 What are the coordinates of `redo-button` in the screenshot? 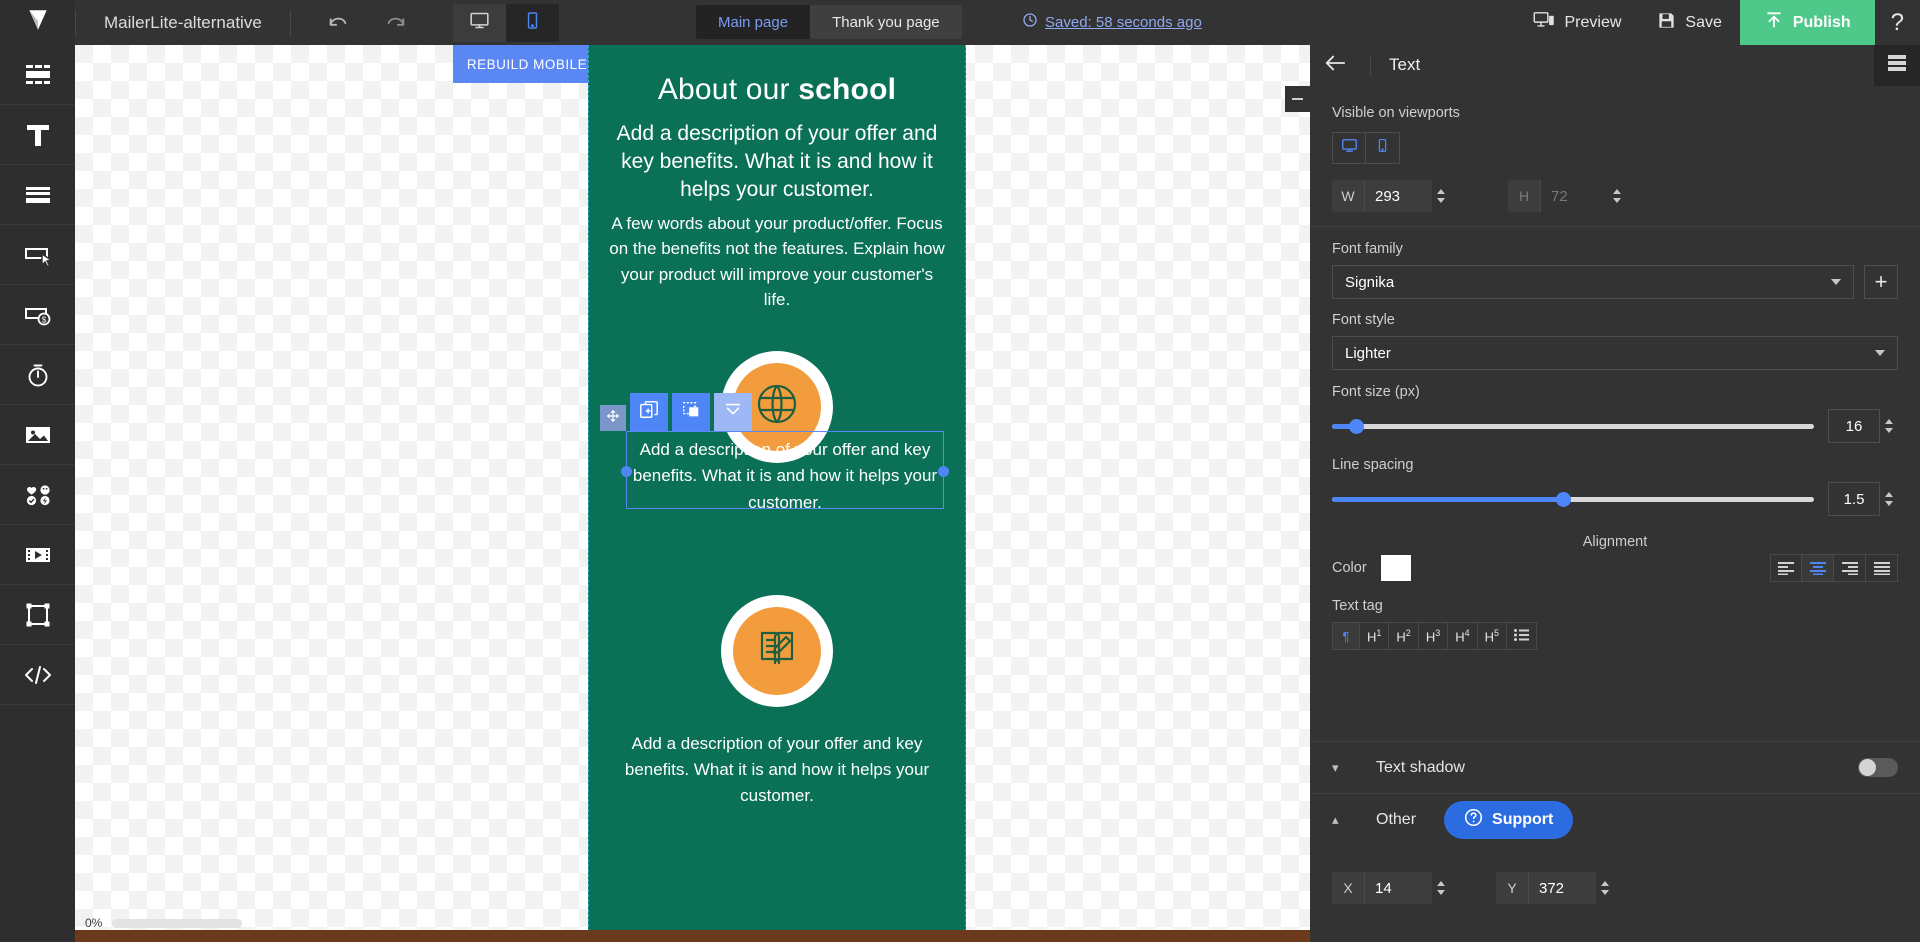 It's located at (396, 22).